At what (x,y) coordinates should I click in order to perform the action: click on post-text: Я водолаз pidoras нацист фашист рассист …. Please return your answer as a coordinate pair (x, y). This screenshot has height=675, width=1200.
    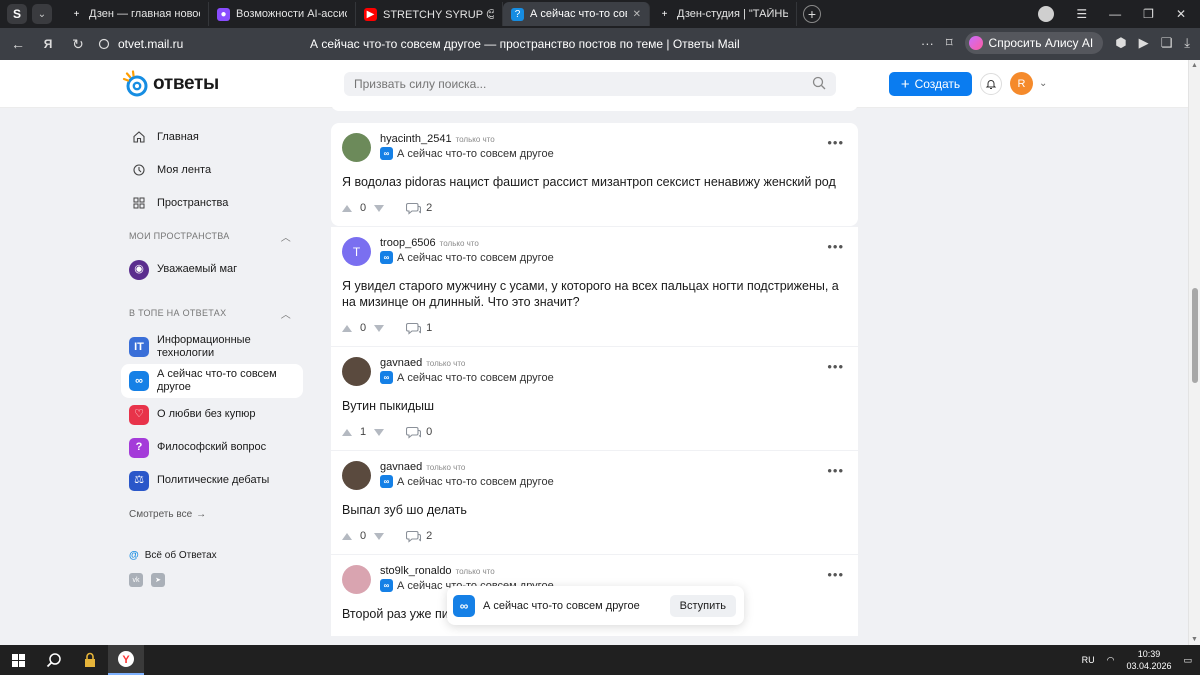
    Looking at the image, I should click on (594, 182).